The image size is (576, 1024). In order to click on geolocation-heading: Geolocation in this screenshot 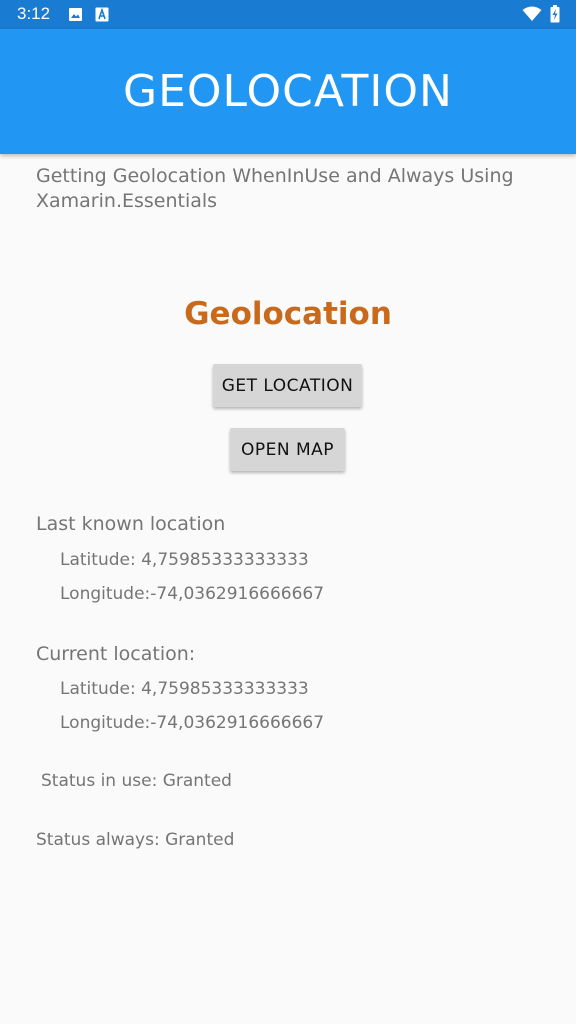, I will do `click(288, 314)`.